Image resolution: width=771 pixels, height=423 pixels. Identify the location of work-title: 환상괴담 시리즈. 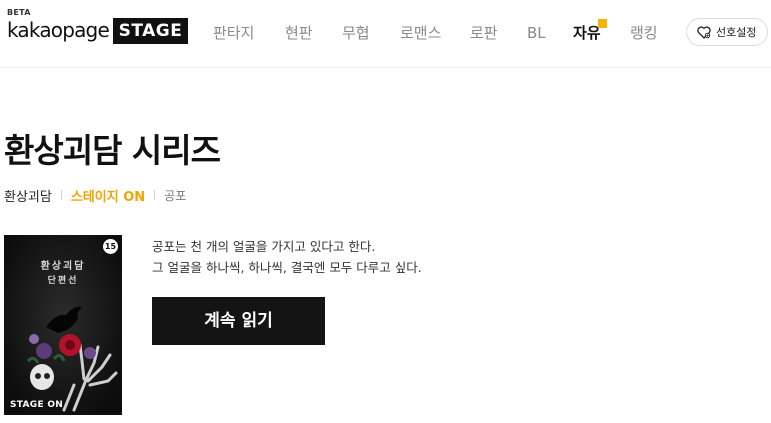
(112, 150).